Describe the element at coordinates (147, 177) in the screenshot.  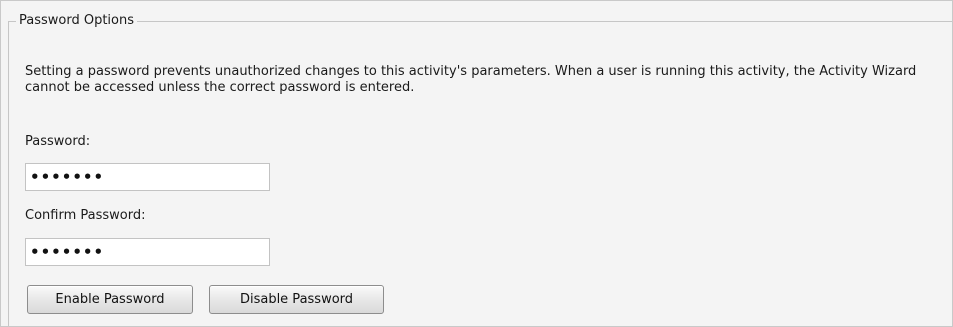
I see `password-input` at that location.